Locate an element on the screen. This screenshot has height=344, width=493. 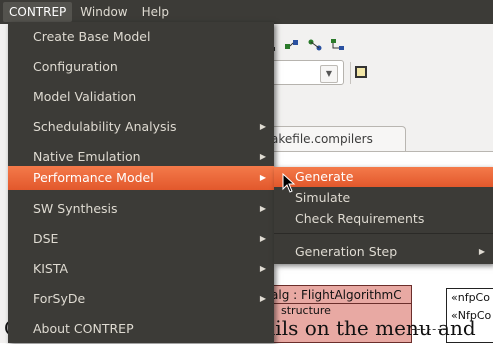
block-title: alg : FlightAlgorithmC is located at coordinates (336, 295).